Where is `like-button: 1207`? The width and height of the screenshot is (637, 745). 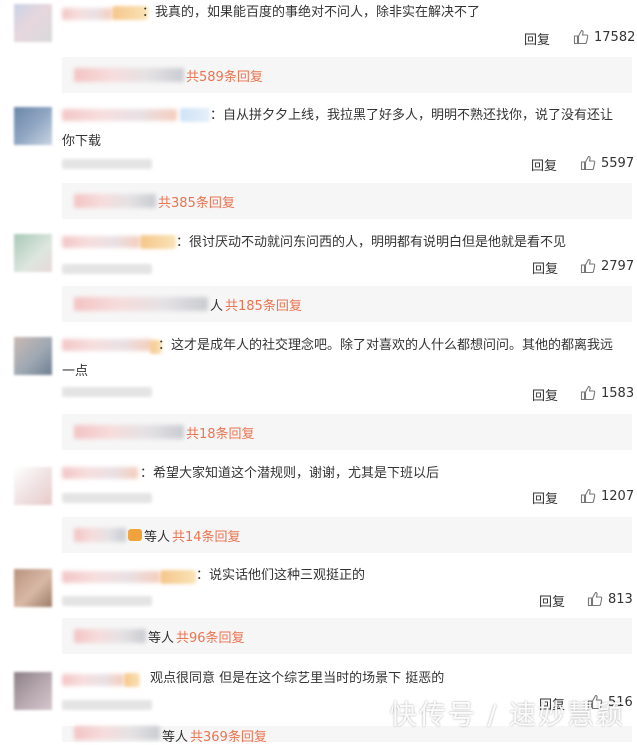
like-button: 1207 is located at coordinates (607, 496).